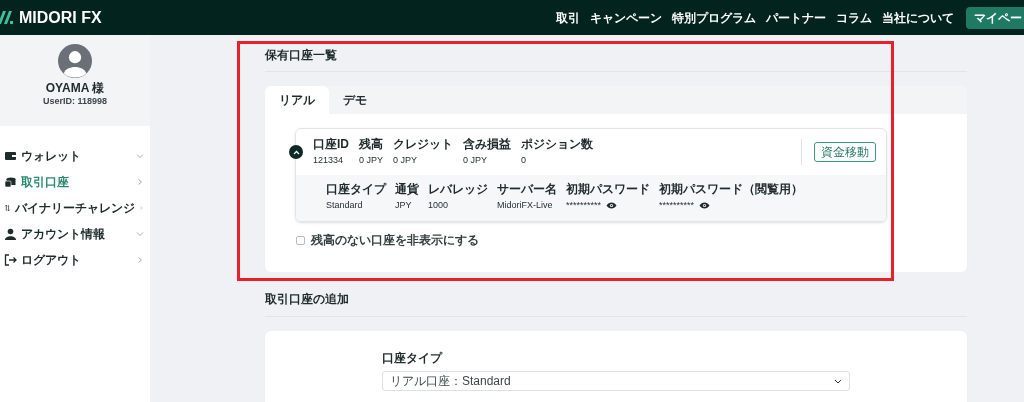  Describe the element at coordinates (714, 17) in the screenshot. I see `nav-link: 特別プログラム` at that location.